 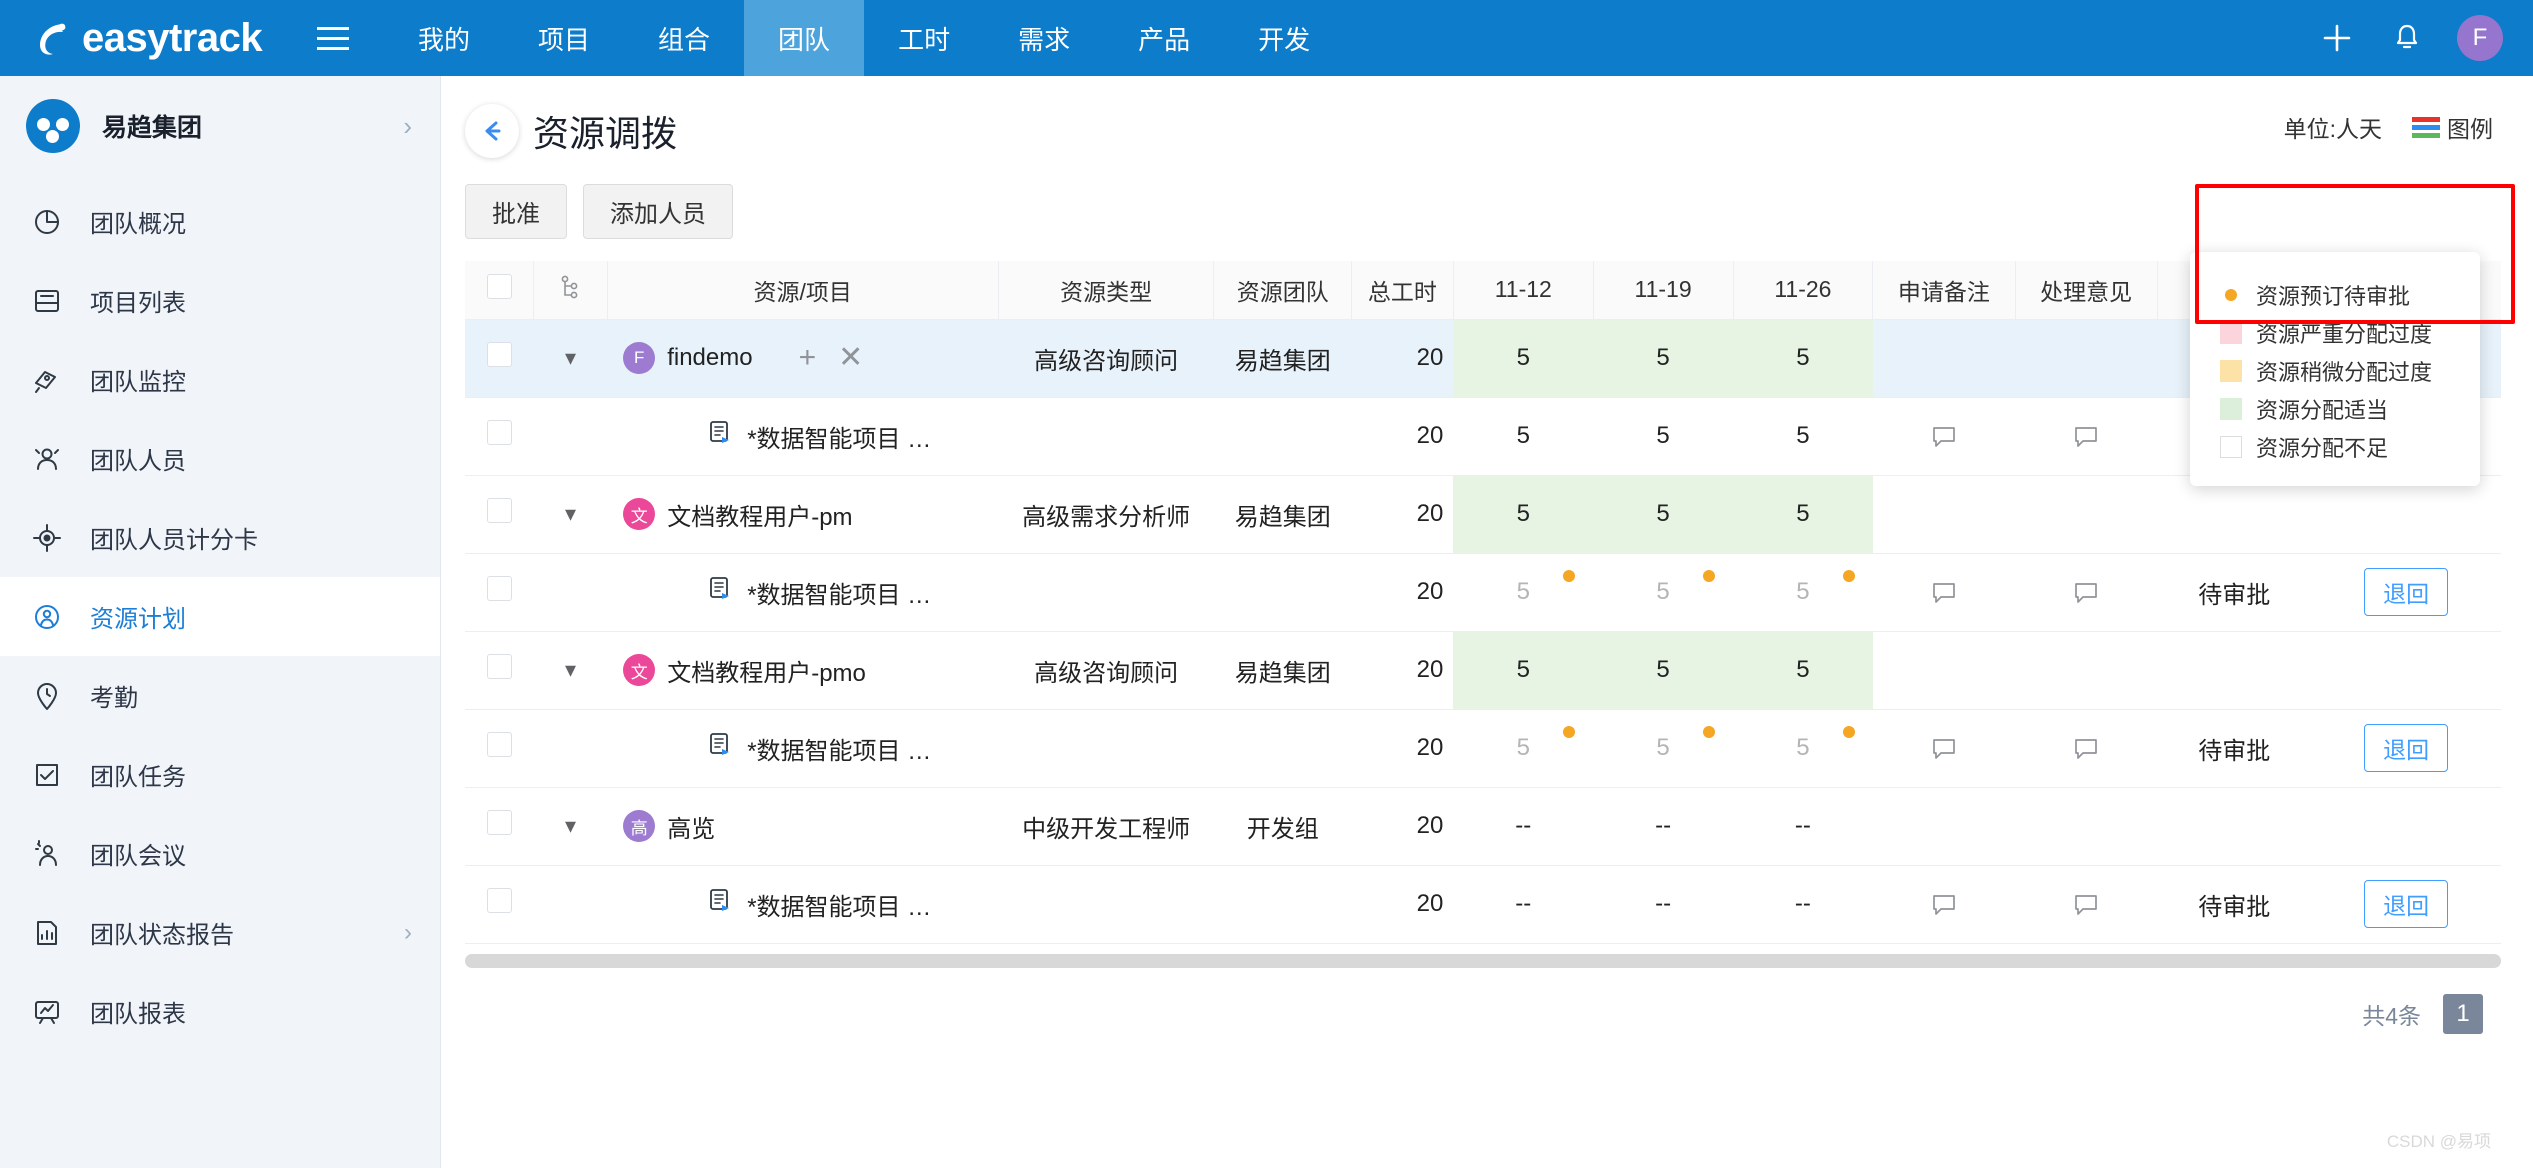 What do you see at coordinates (499, 287) in the screenshot?
I see `select-all-checkbox` at bounding box center [499, 287].